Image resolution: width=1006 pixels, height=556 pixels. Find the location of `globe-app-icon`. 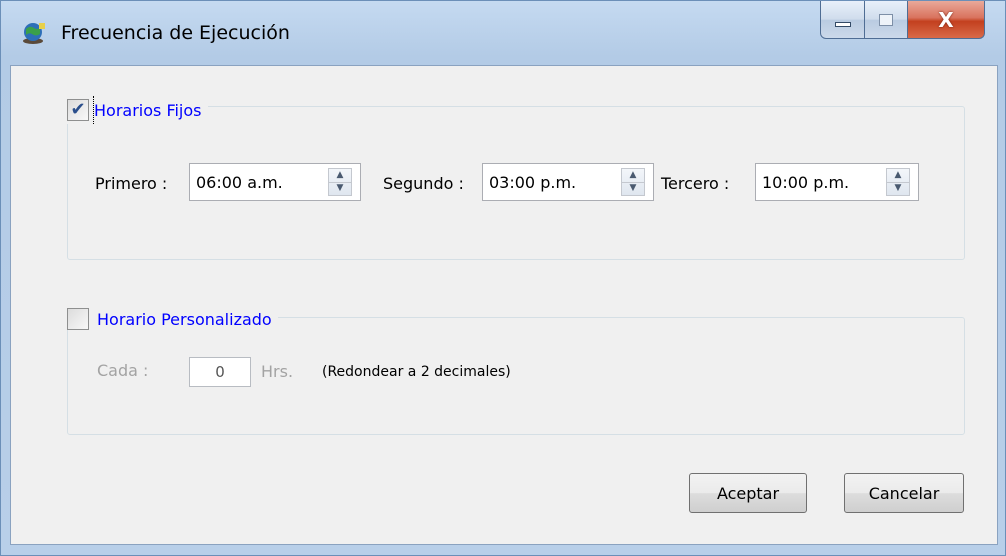

globe-app-icon is located at coordinates (34, 33).